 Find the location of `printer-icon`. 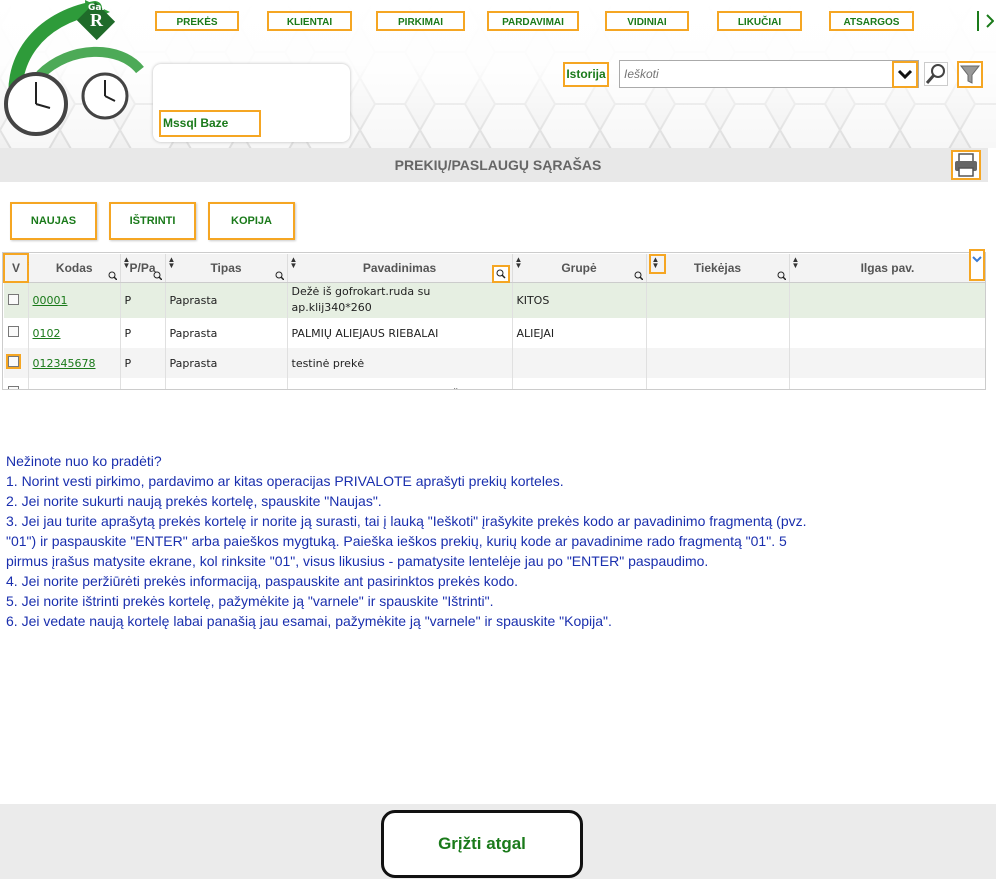

printer-icon is located at coordinates (966, 165).